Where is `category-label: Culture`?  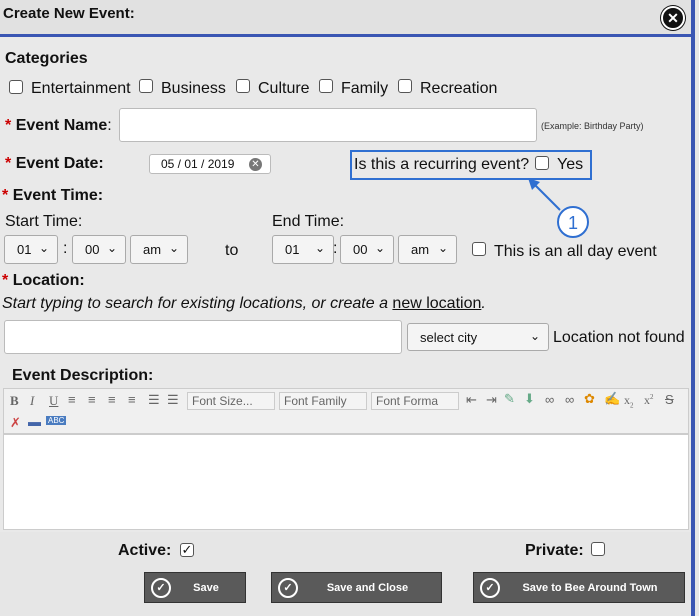 category-label: Culture is located at coordinates (284, 88).